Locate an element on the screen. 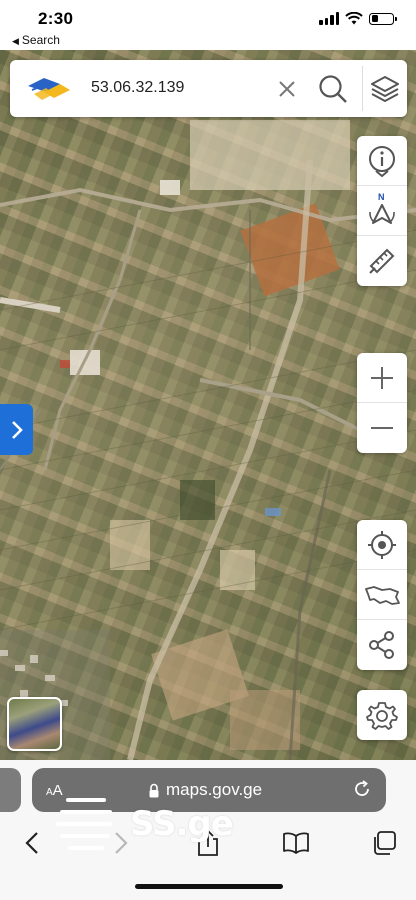  watermark: SS.ge is located at coordinates (145, 824).